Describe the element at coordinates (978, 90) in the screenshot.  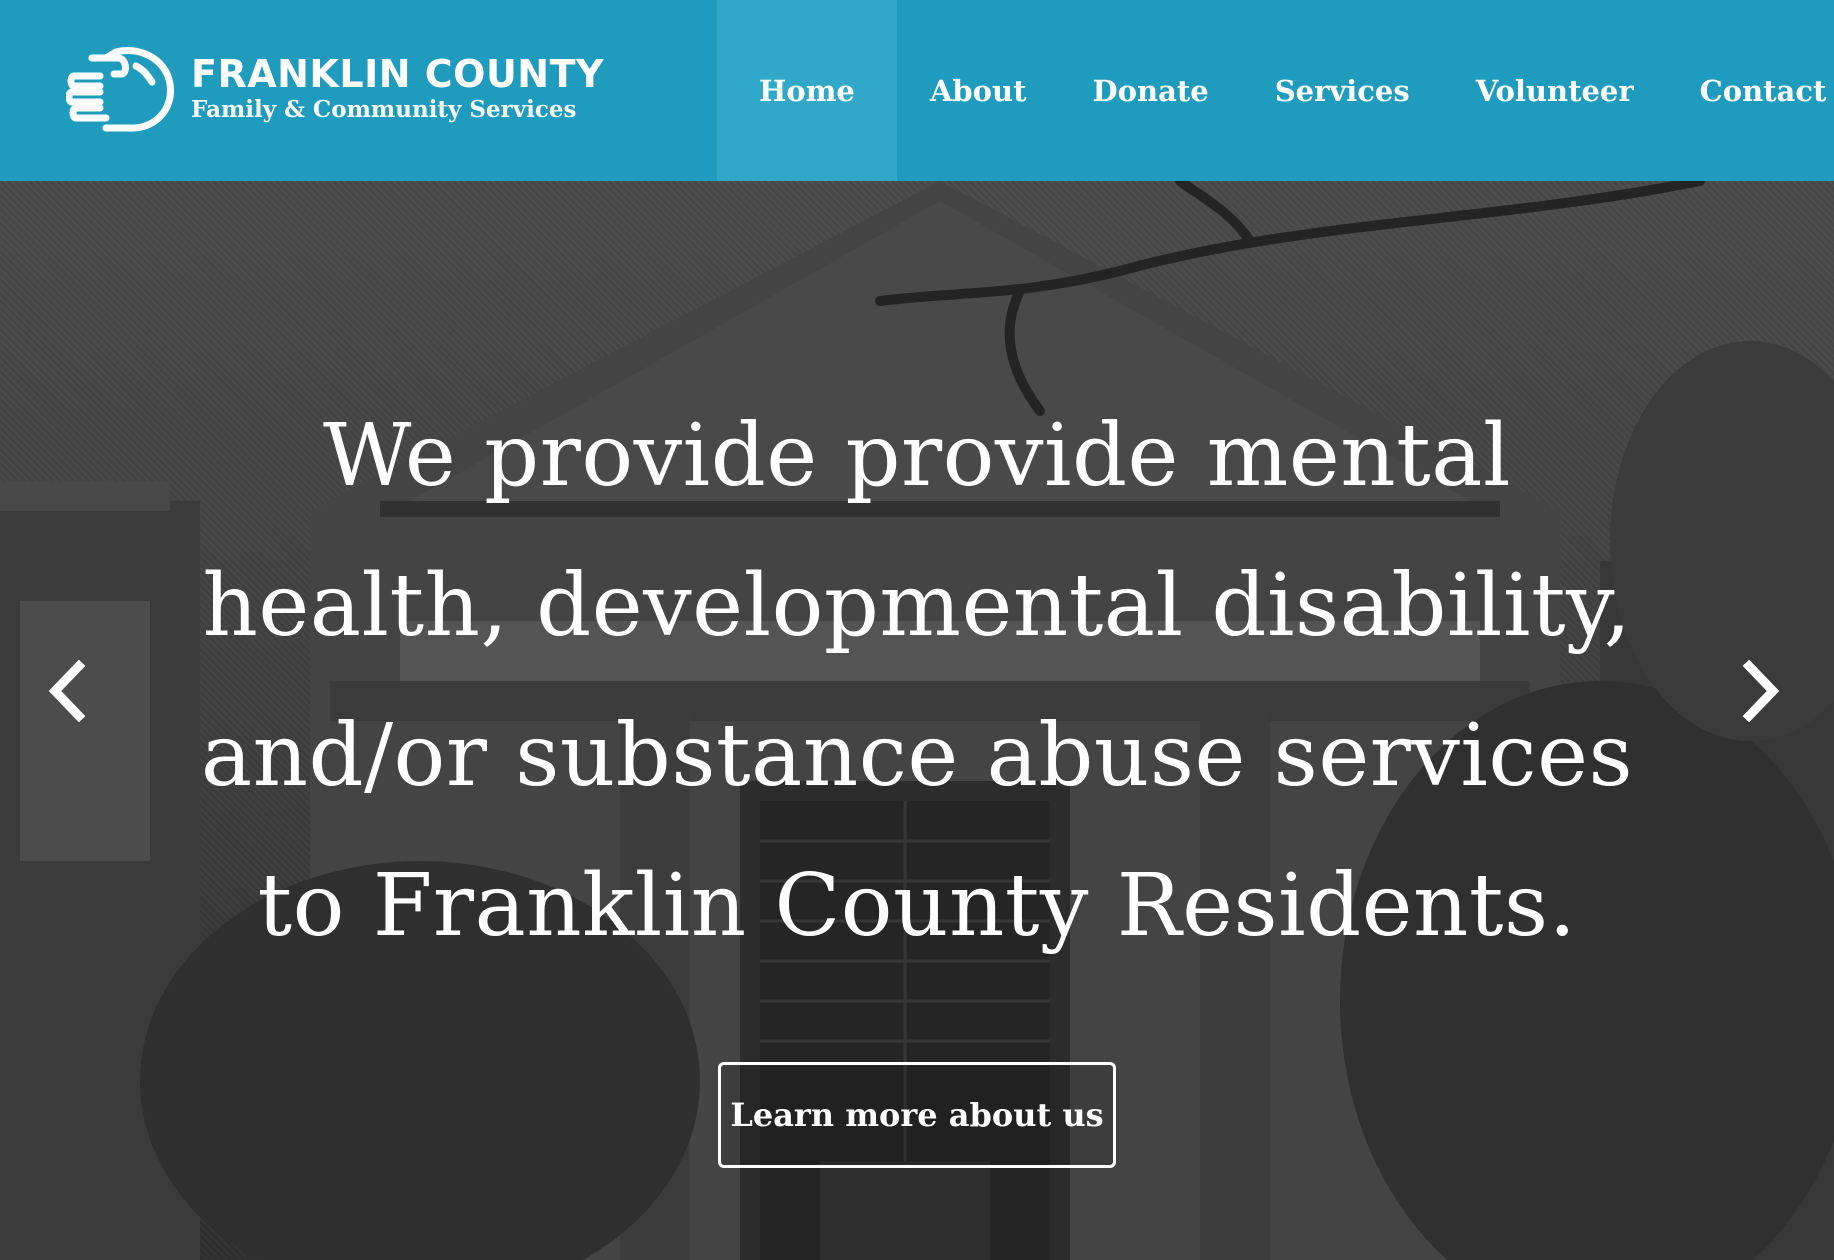
I see `nav-about: About` at that location.